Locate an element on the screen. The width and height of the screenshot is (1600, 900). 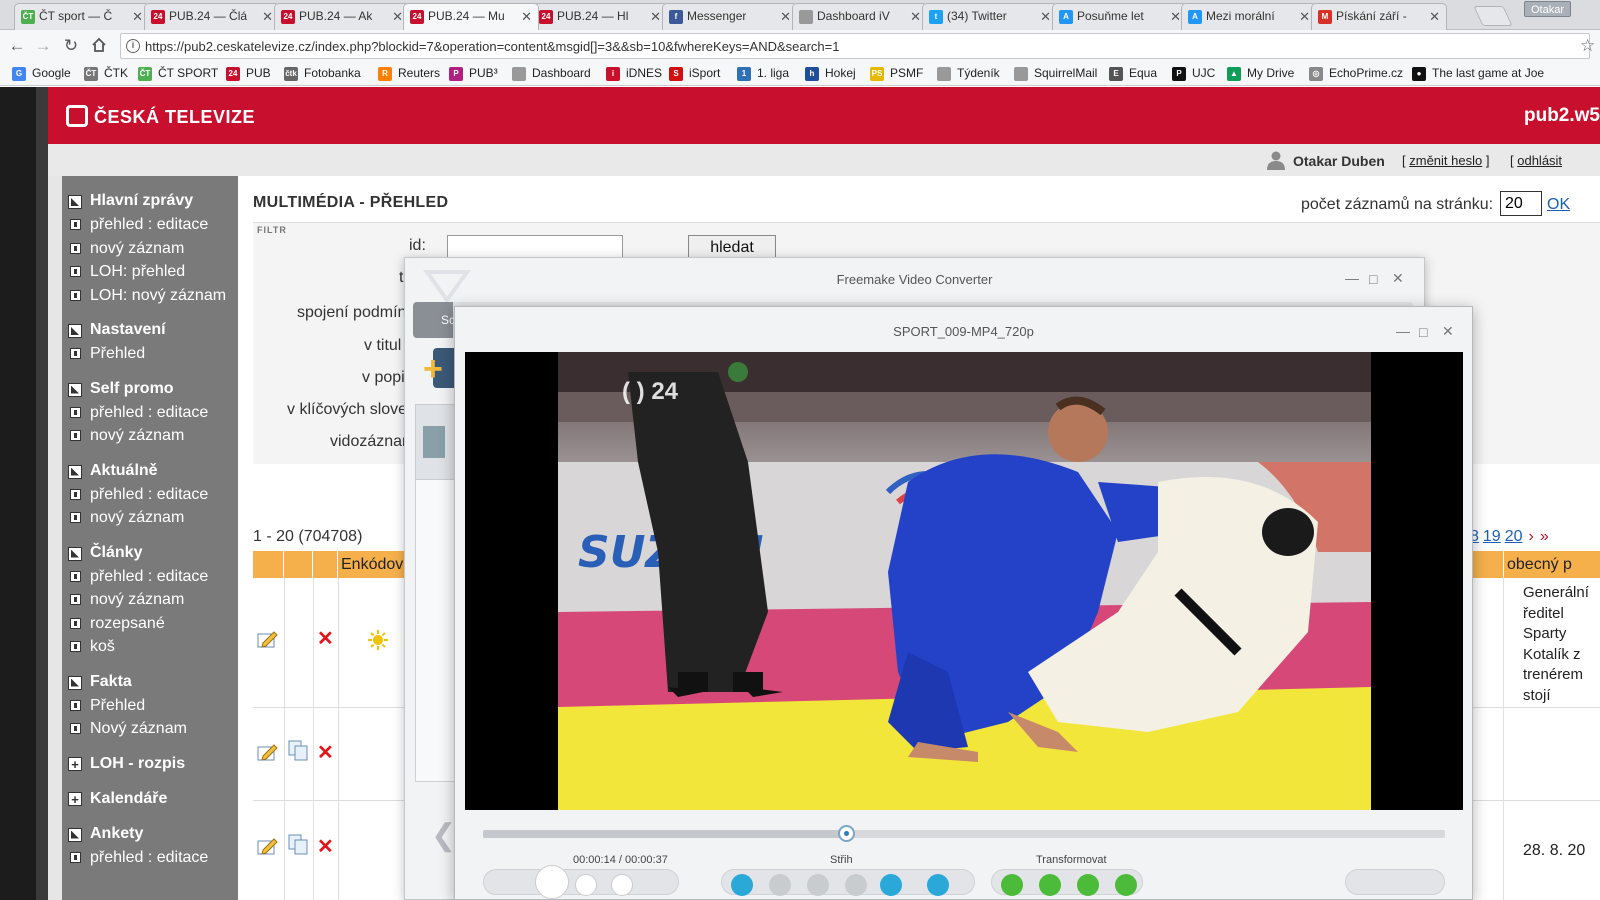
per-page-ok-link: OK is located at coordinates (1558, 205).